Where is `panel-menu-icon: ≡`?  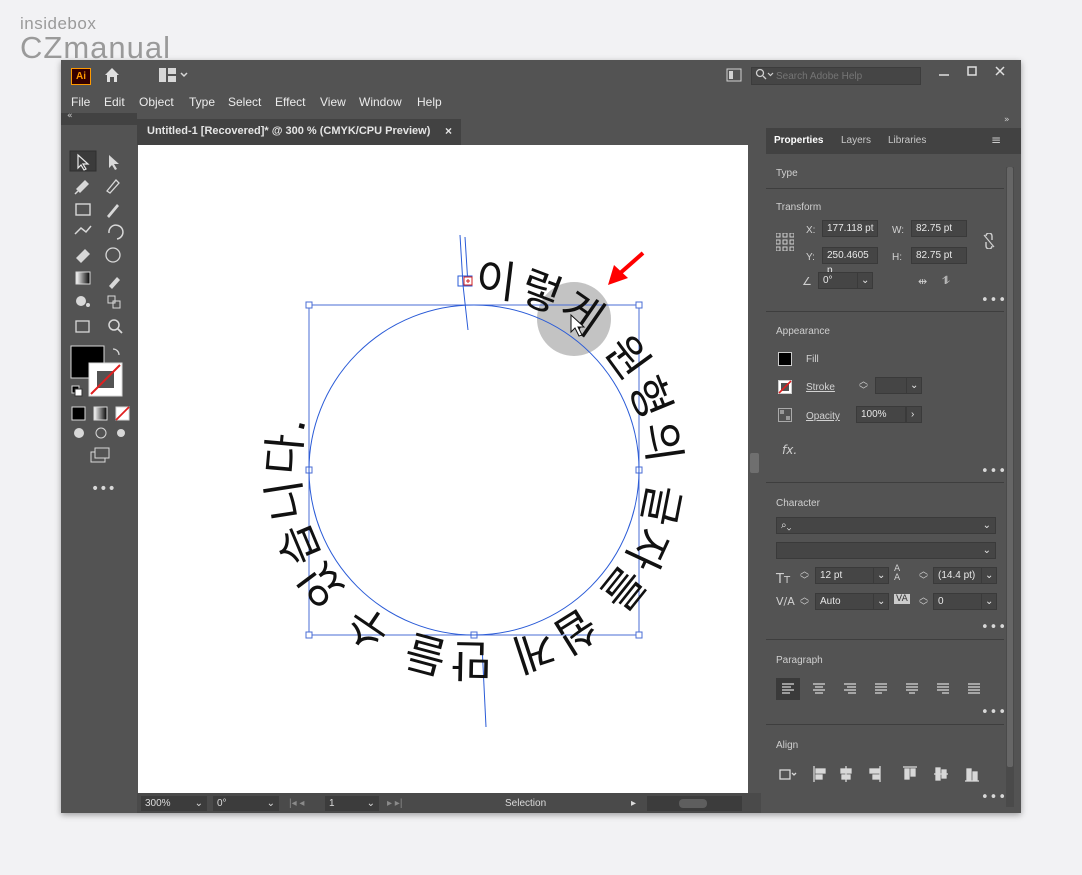 panel-menu-icon: ≡ is located at coordinates (996, 140).